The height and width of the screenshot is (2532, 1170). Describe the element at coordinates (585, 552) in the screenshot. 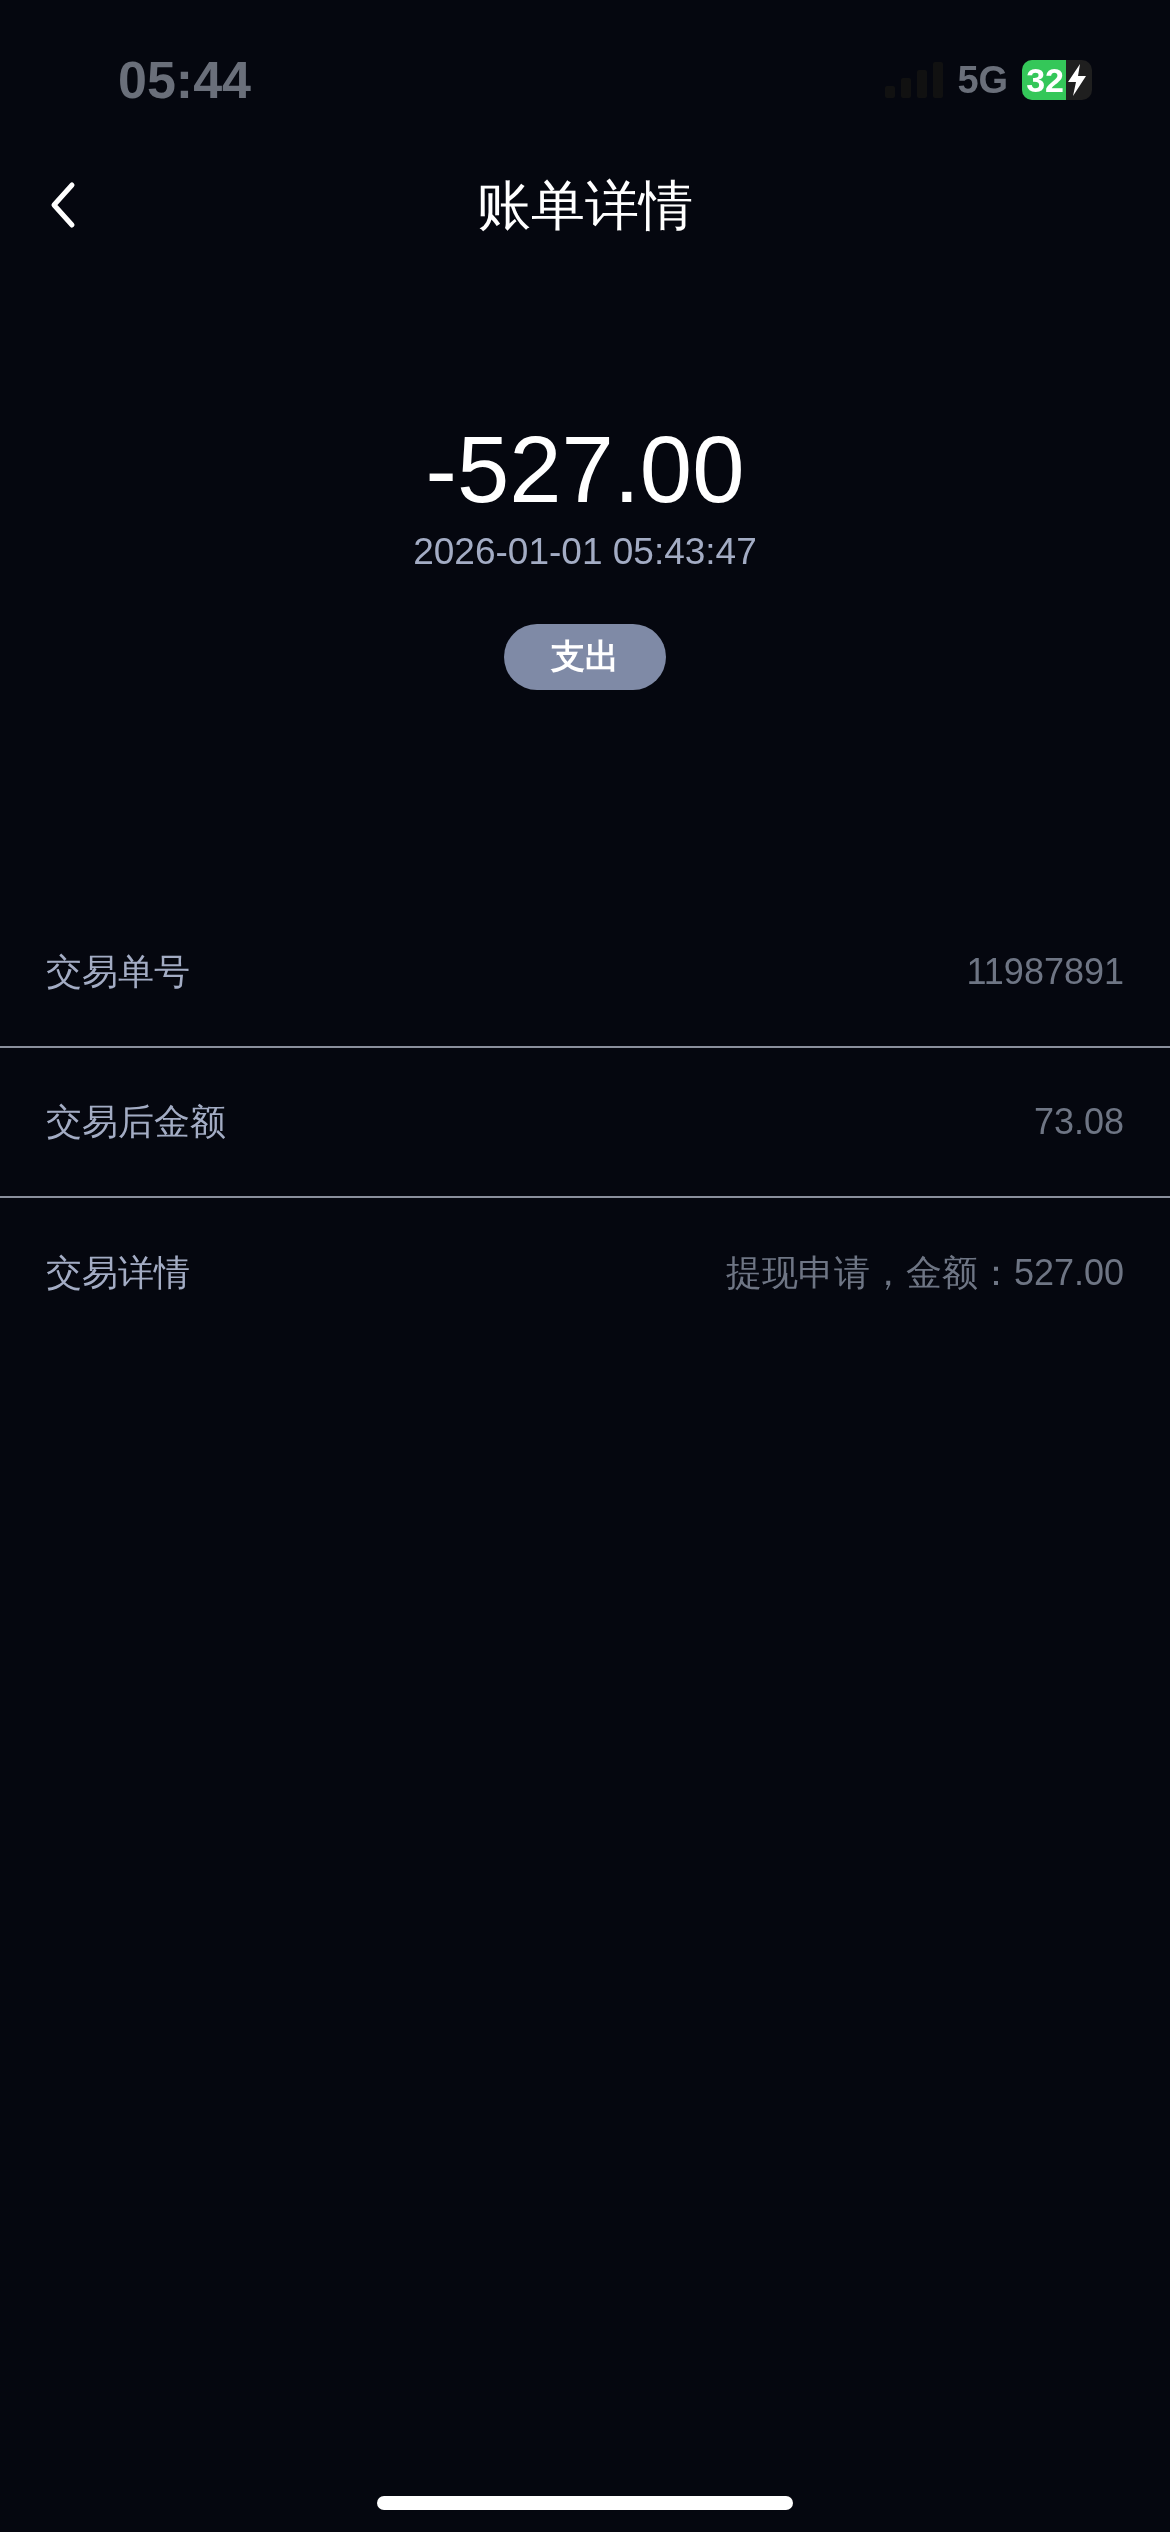

I see `transaction-time: 2026-01-01 05:43:47` at that location.